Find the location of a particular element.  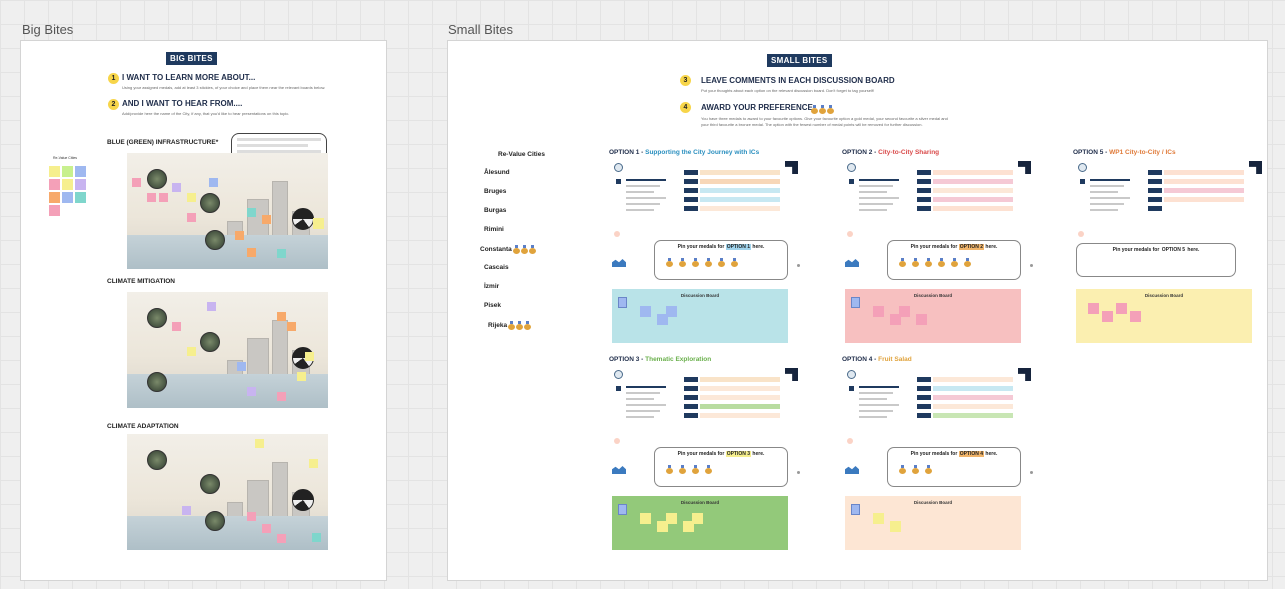

medal-pin-box: Pin your medals for OPTION 5 here. is located at coordinates (1156, 260).